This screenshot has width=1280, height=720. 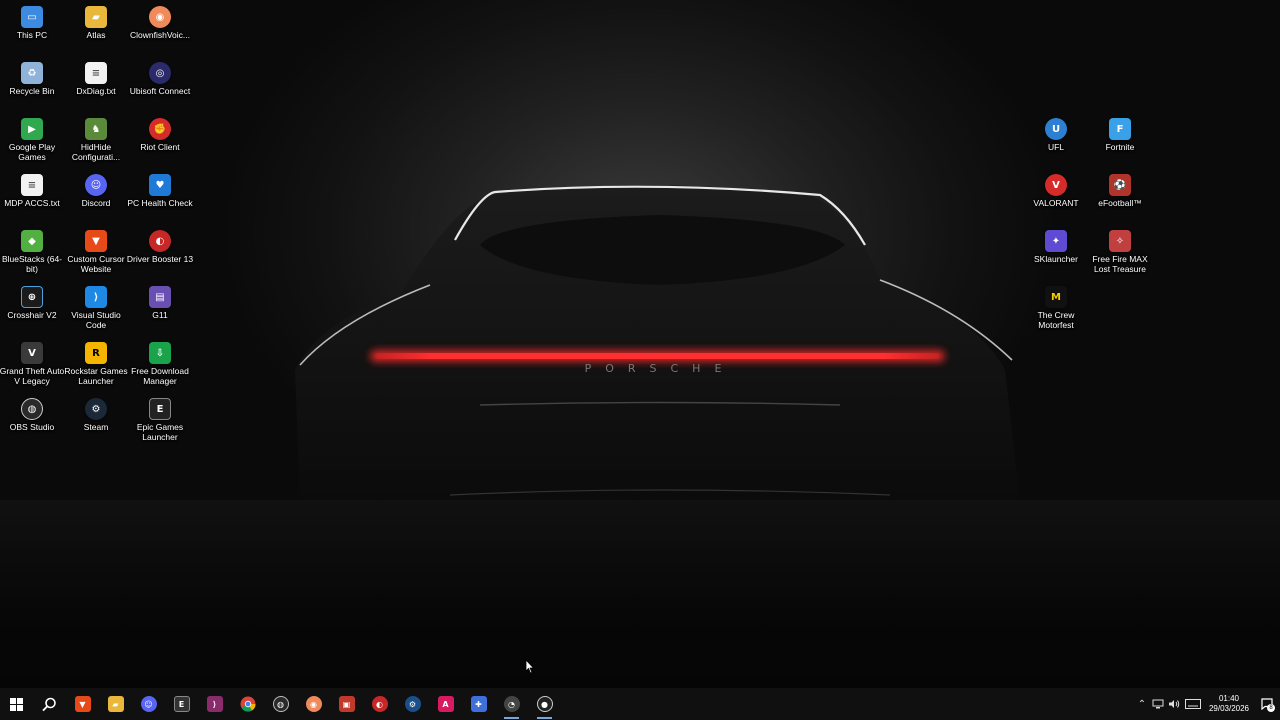 I want to click on speedometer-icon: ◔, so click(x=511, y=704).